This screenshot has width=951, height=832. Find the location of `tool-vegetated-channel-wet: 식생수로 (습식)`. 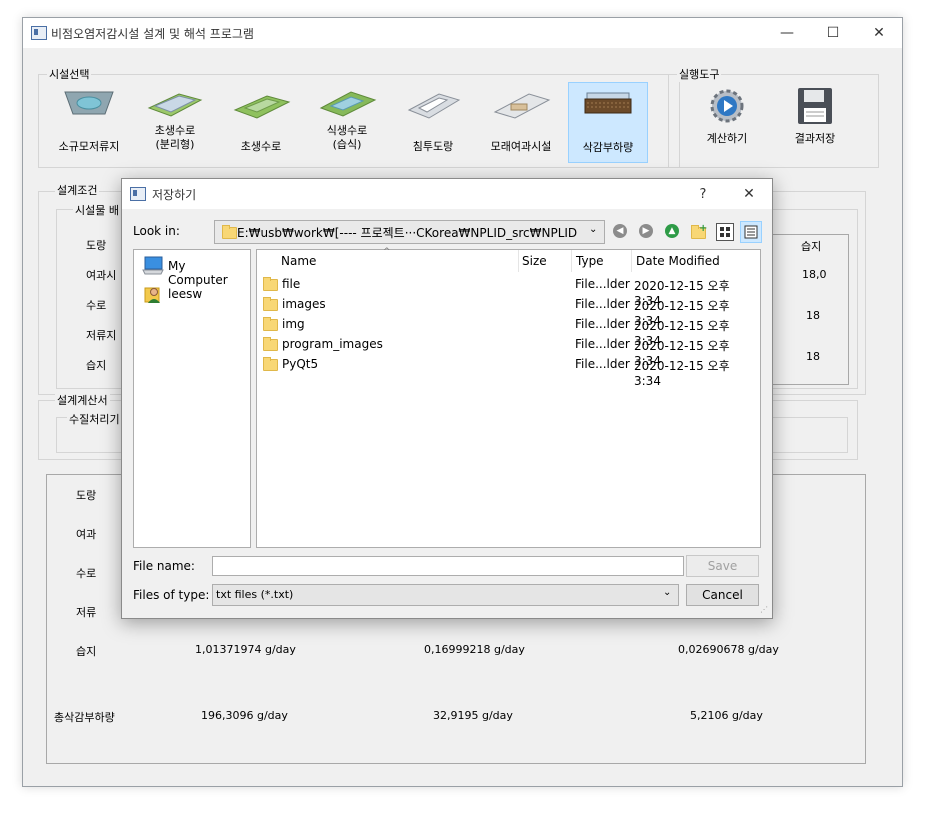

tool-vegetated-channel-wet: 식생수로 (습식) is located at coordinates (347, 123).